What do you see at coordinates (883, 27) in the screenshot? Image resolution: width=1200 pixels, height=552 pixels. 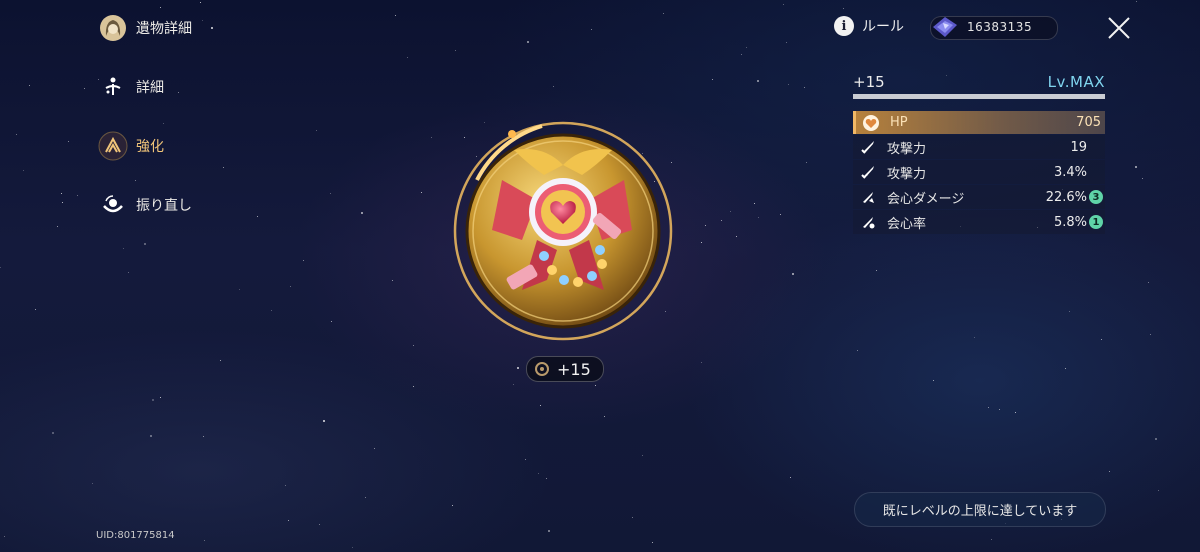 I see `rules-label: ルール` at bounding box center [883, 27].